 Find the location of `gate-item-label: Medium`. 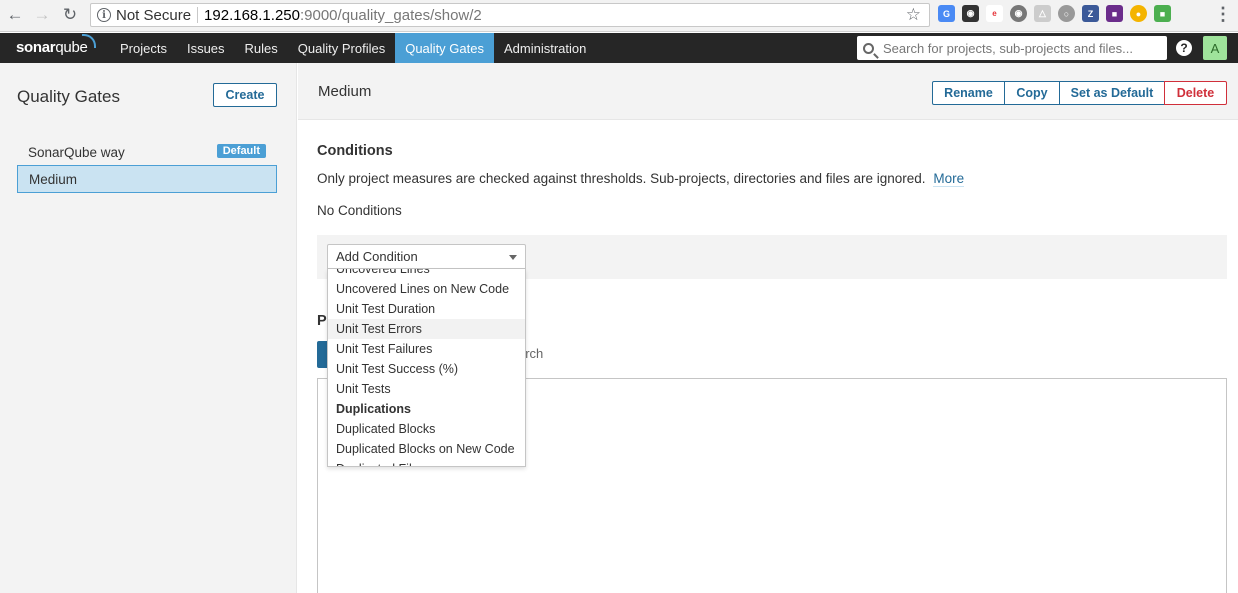

gate-item-label: Medium is located at coordinates (53, 179).